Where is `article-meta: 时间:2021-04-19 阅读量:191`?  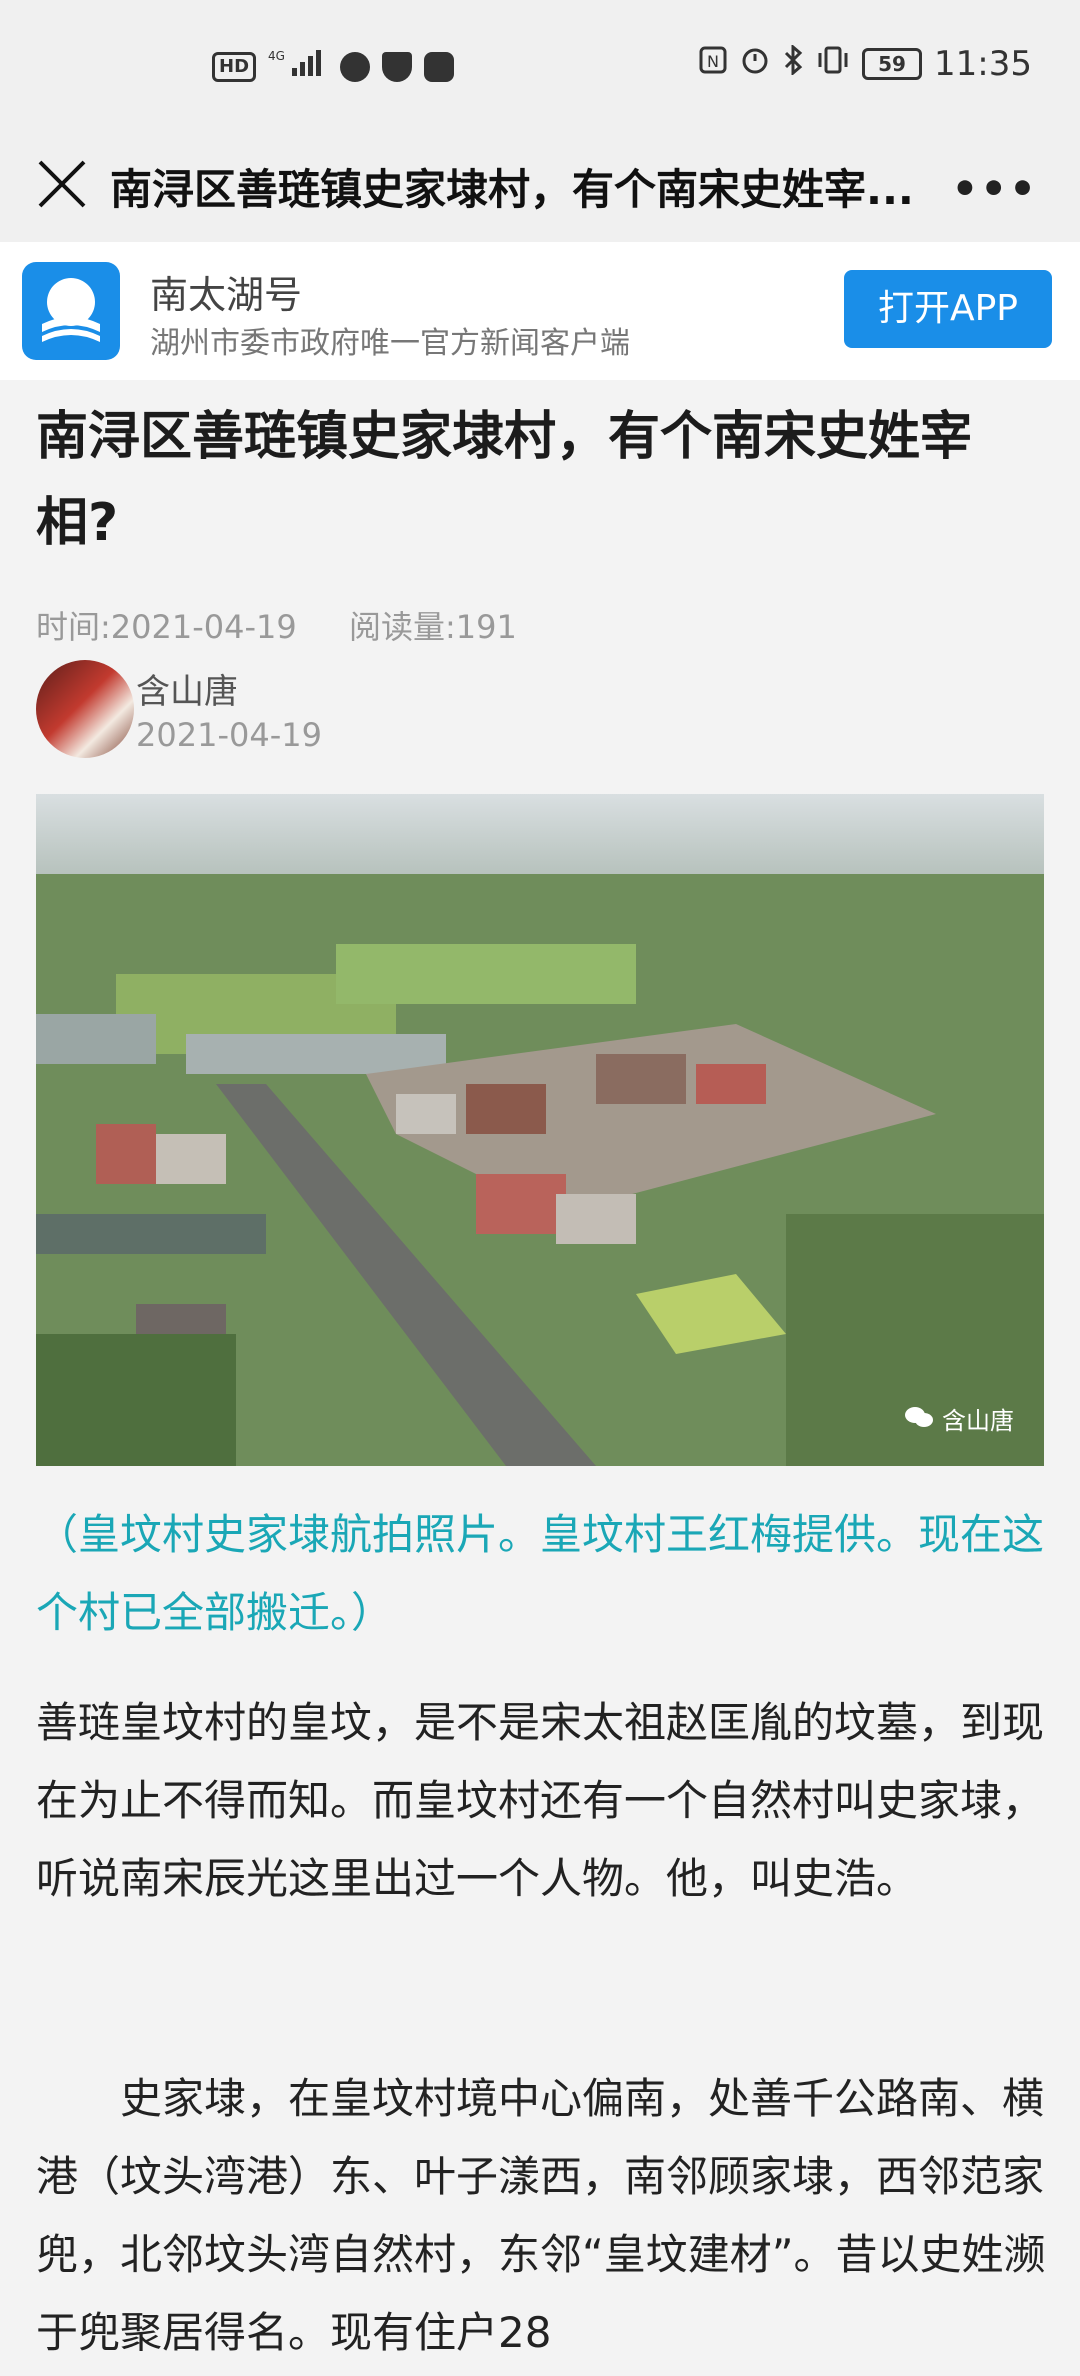
article-meta: 时间:2021-04-19 阅读量:191 is located at coordinates (297, 625).